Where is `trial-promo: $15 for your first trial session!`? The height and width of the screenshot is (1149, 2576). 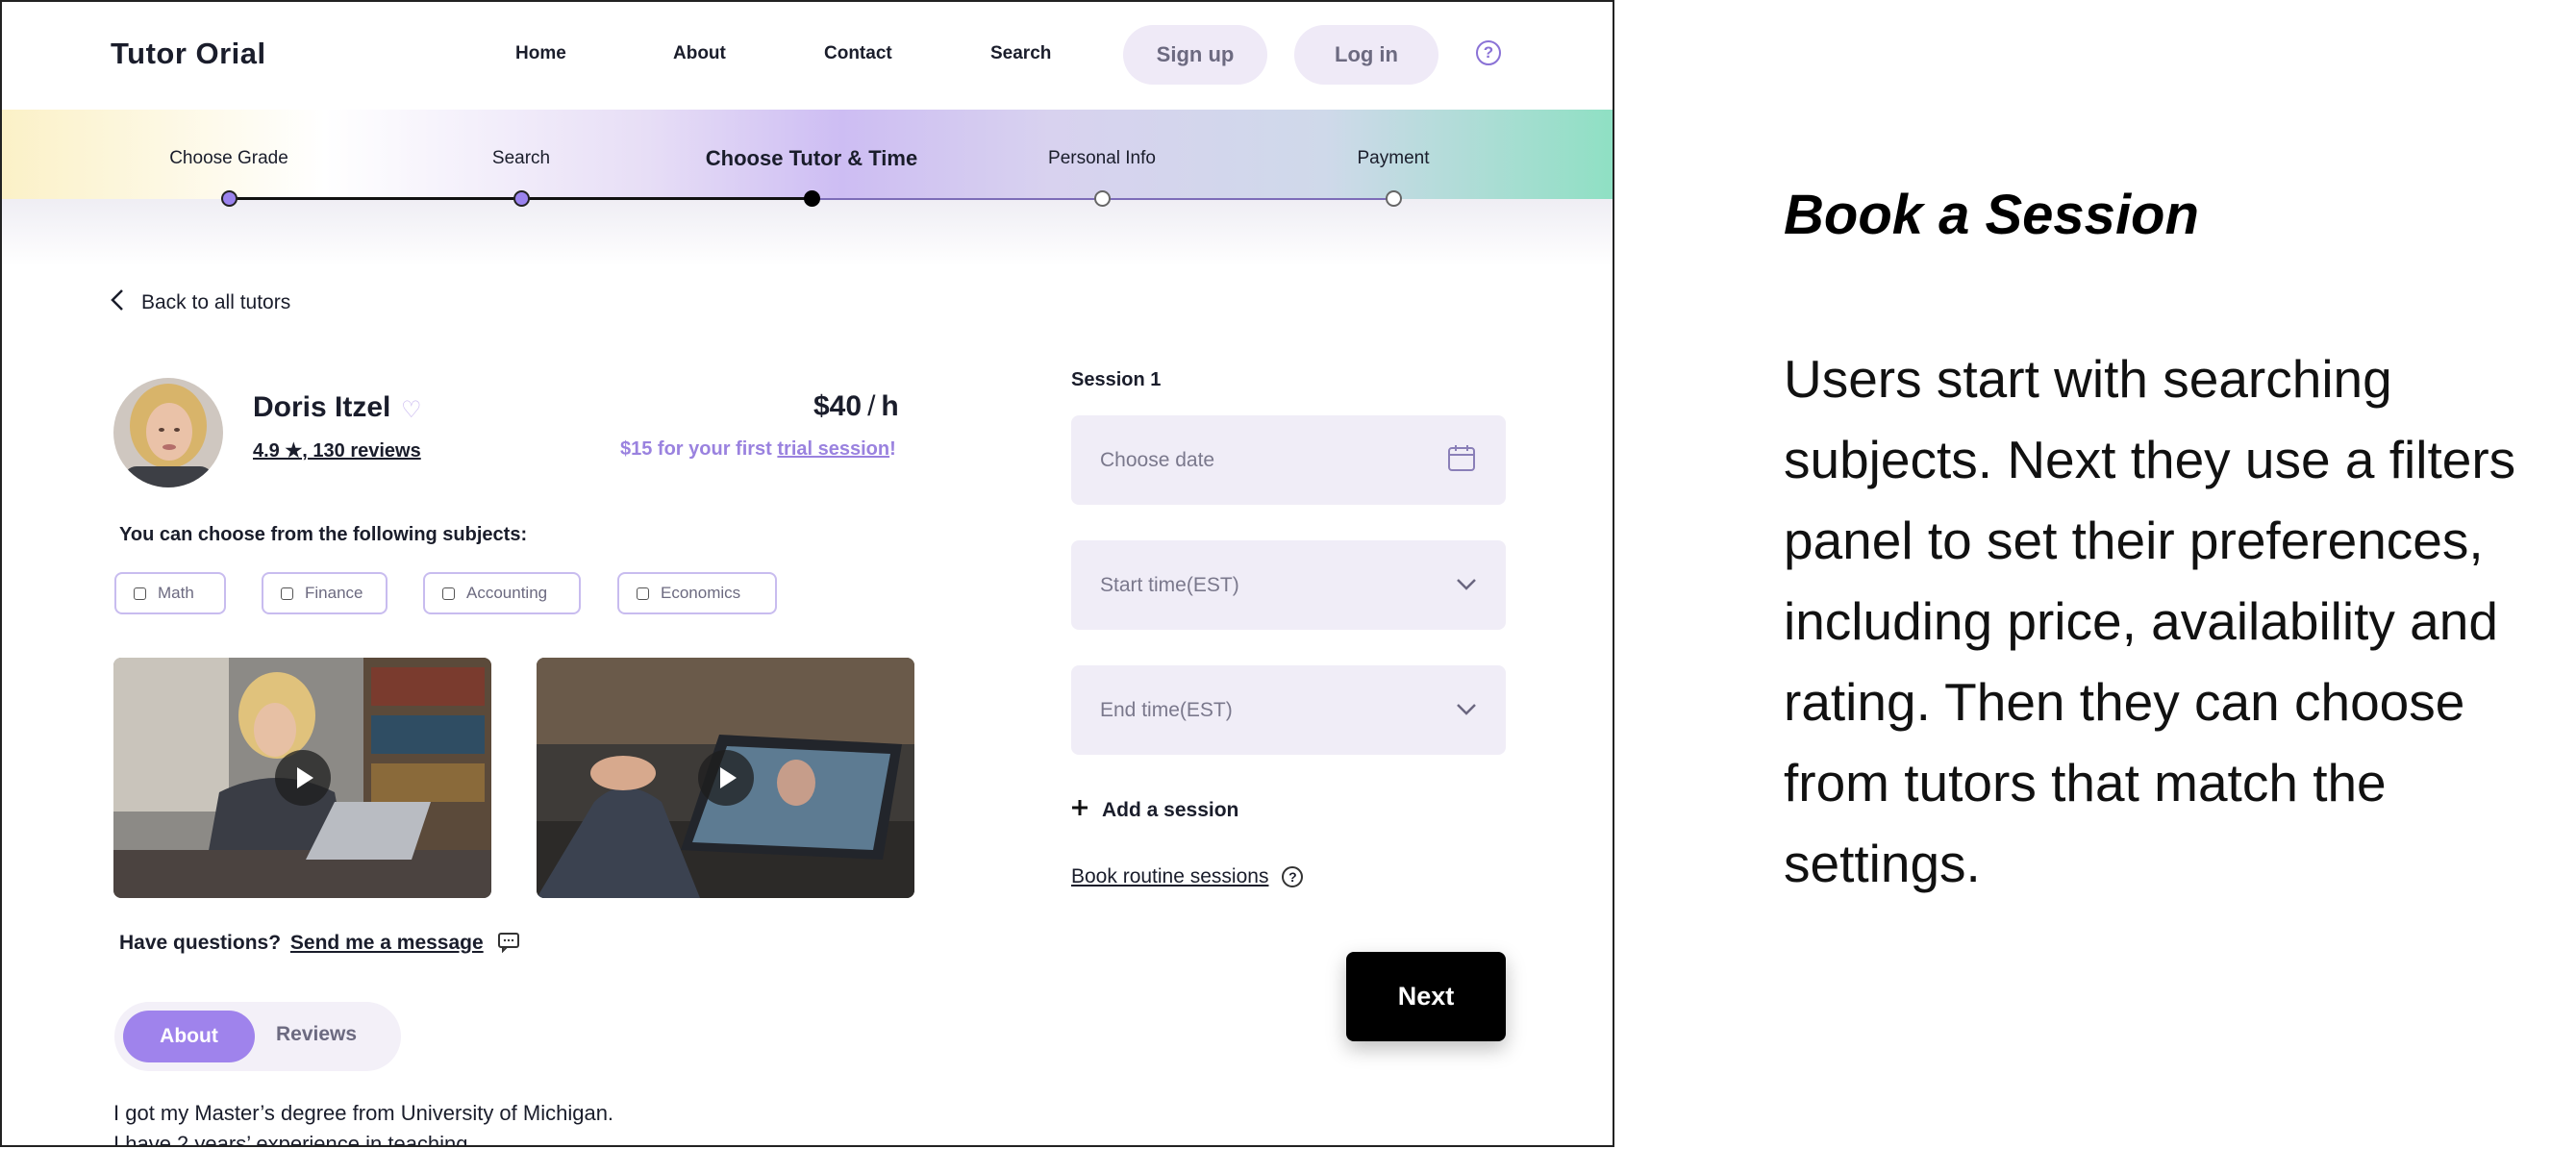
trial-promo: $15 for your first trial session! is located at coordinates (758, 449).